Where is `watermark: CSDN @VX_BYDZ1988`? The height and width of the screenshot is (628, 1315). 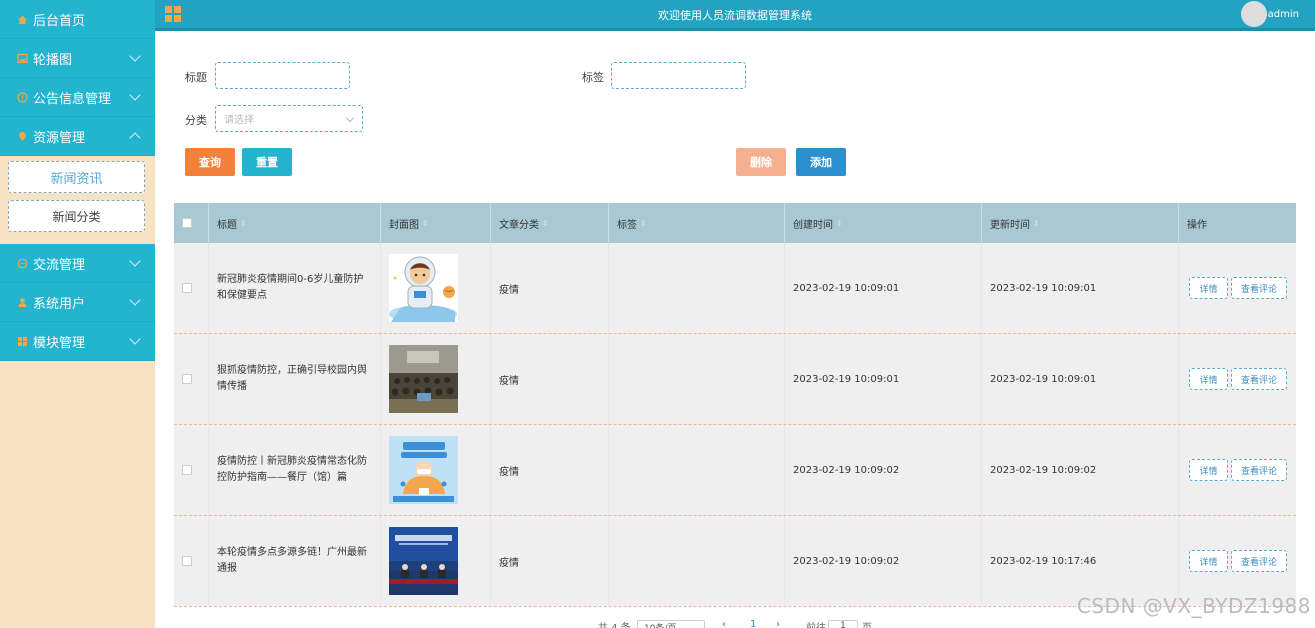
watermark: CSDN @VX_BYDZ1988 is located at coordinates (1193, 606).